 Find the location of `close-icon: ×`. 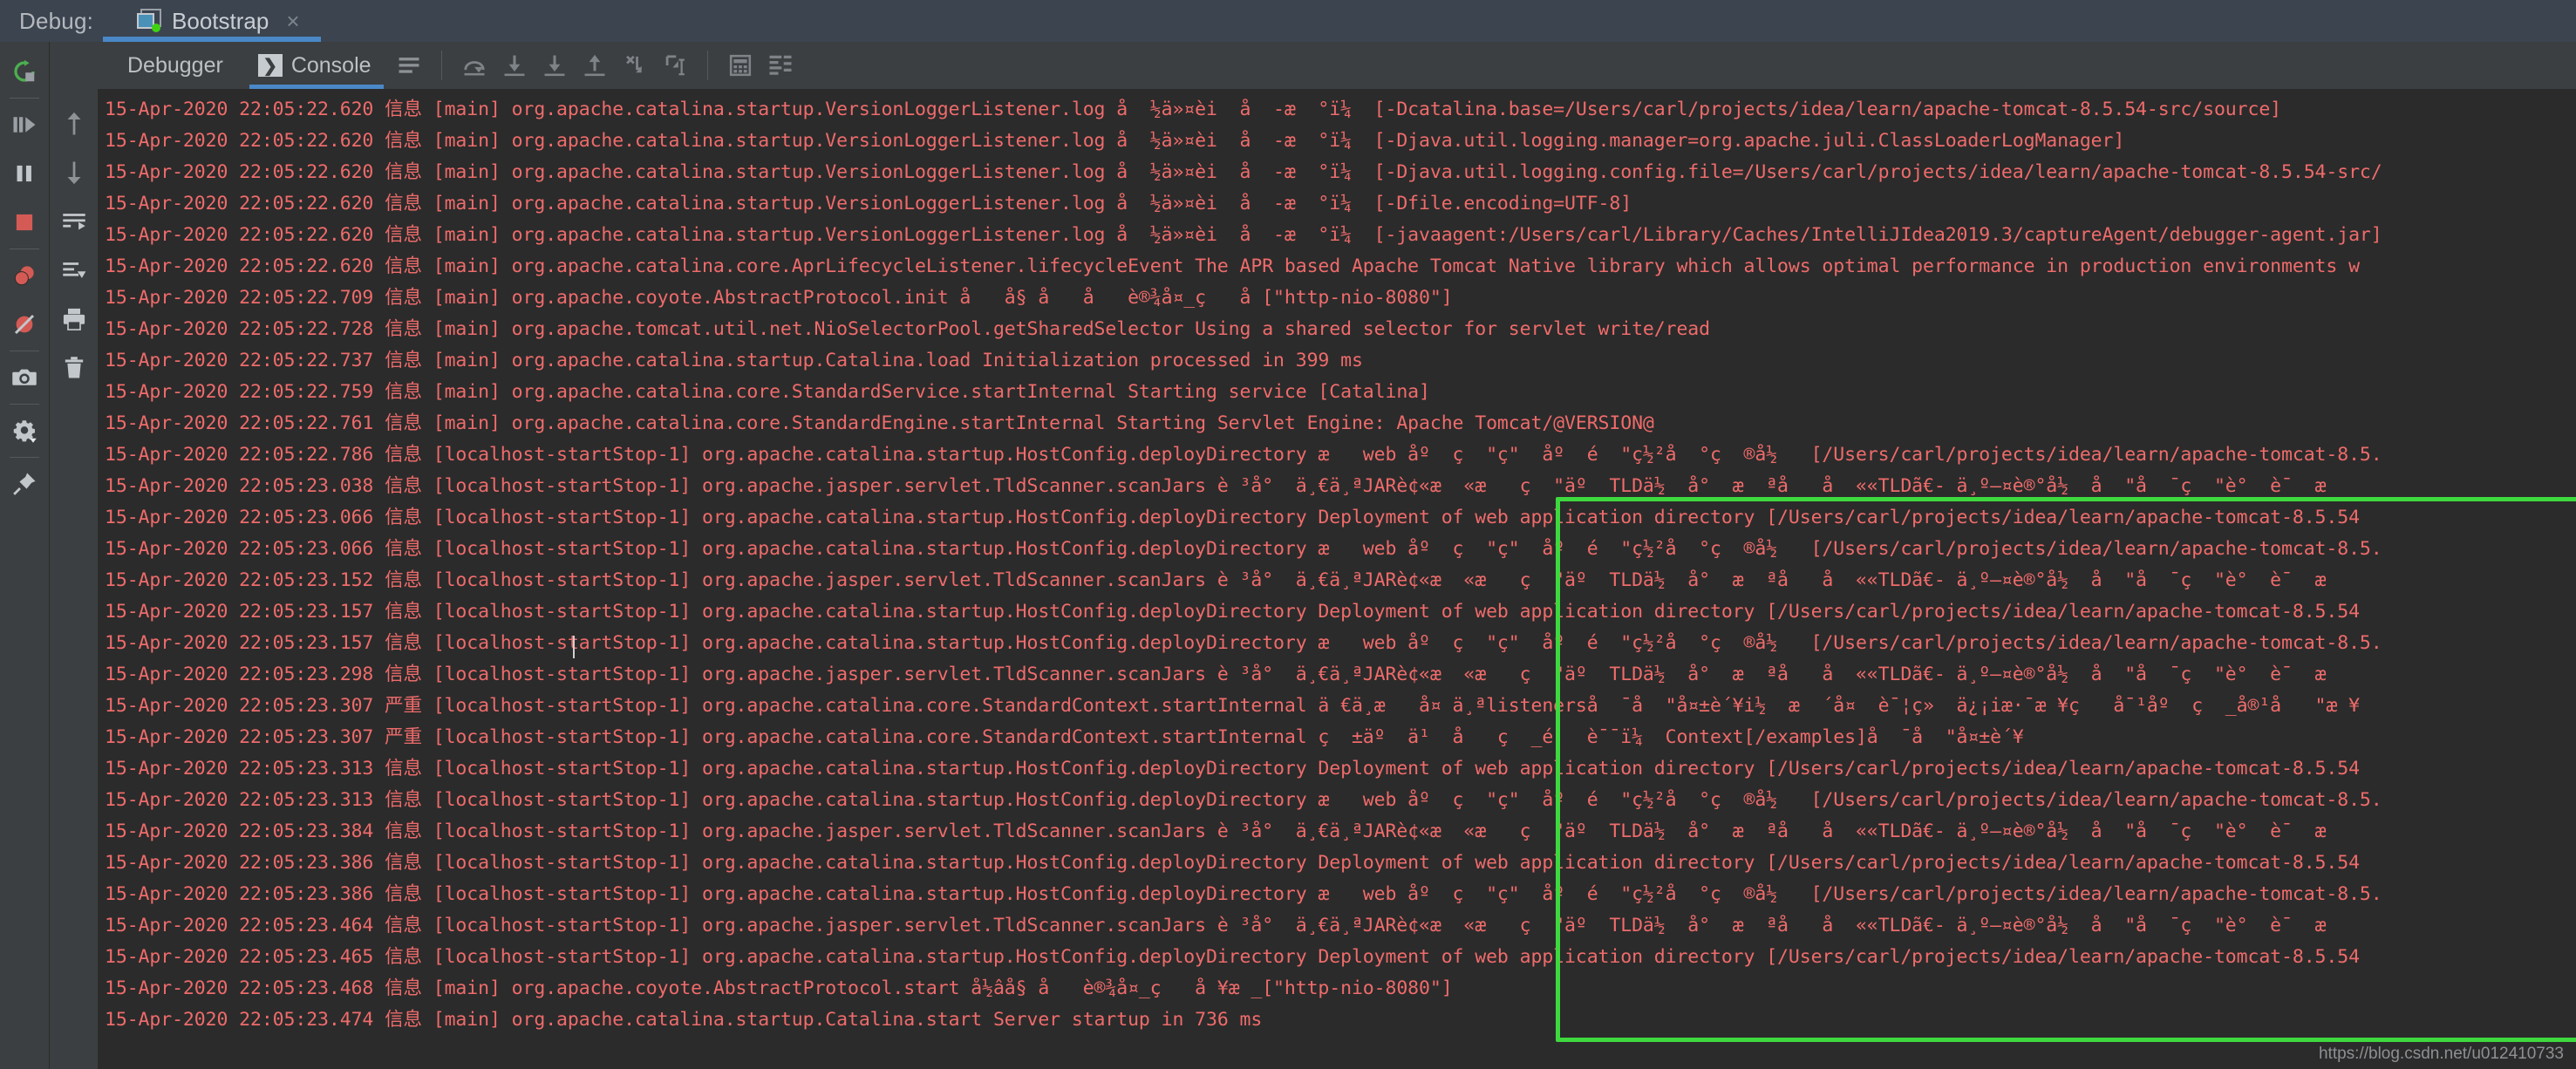

close-icon: × is located at coordinates (292, 21).